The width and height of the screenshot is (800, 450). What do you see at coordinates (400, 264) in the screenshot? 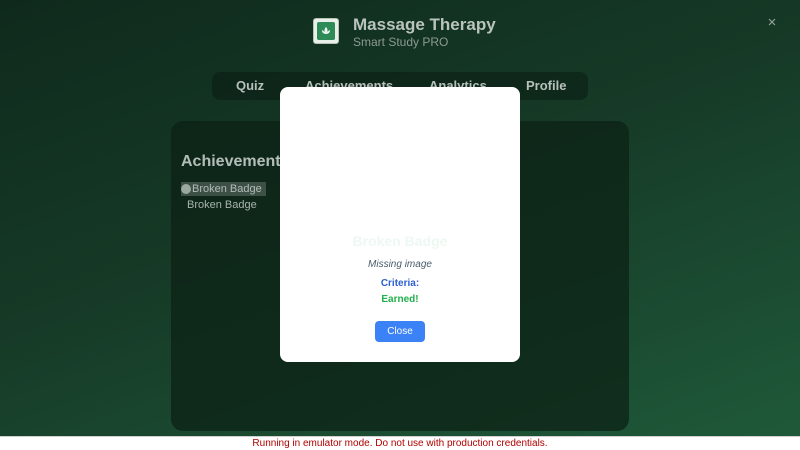
I see `modal-description: Missing image` at bounding box center [400, 264].